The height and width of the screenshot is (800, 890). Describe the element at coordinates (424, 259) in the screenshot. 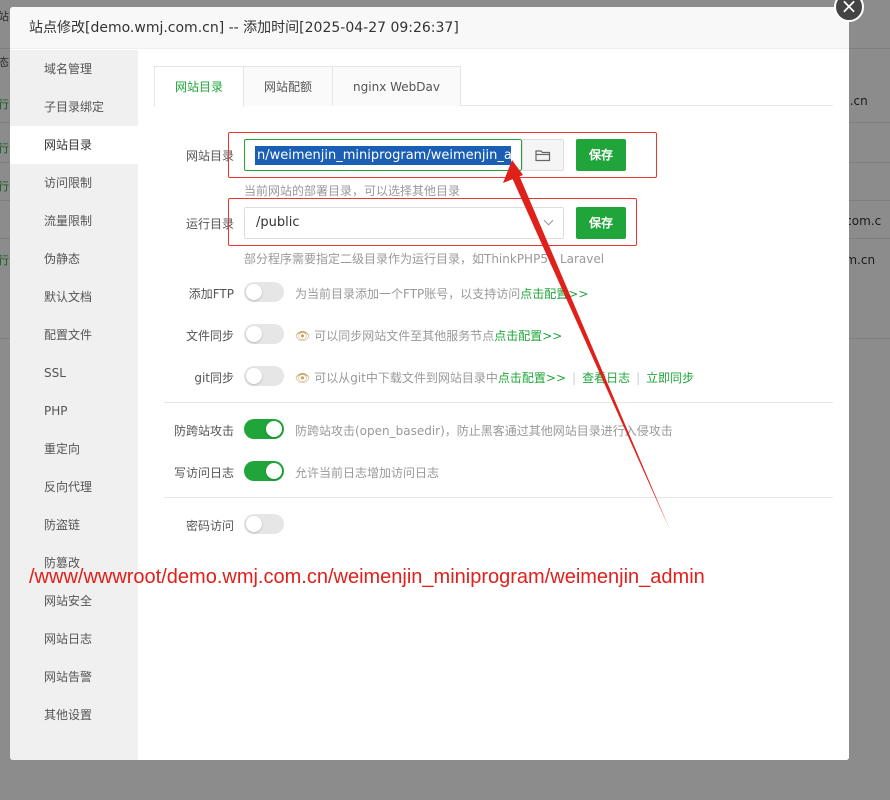

I see `run-dir-hint: 部分程序需要指定二级目录作为运行目录，如ThinkPHP5，Laravel` at that location.